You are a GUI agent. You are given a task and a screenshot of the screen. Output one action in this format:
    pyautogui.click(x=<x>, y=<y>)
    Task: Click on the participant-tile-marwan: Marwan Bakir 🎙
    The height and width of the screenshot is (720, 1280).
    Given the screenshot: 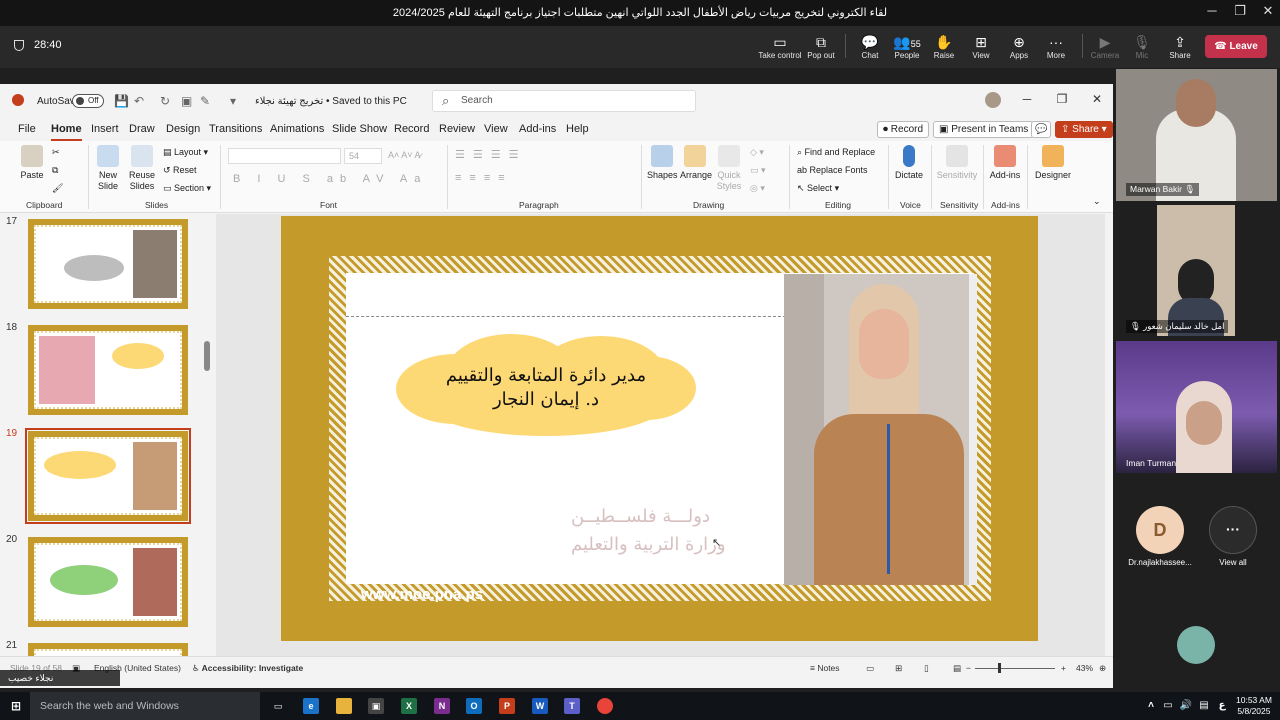 What is the action you would take?
    pyautogui.click(x=1196, y=135)
    